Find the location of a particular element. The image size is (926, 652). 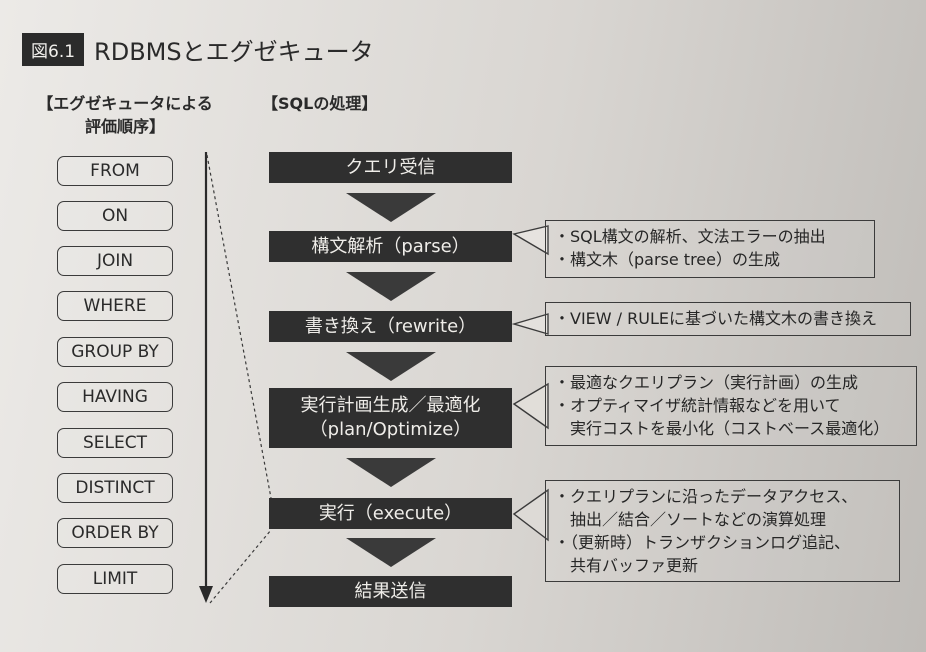

step-query-receive: クエリ受信 is located at coordinates (390, 167).